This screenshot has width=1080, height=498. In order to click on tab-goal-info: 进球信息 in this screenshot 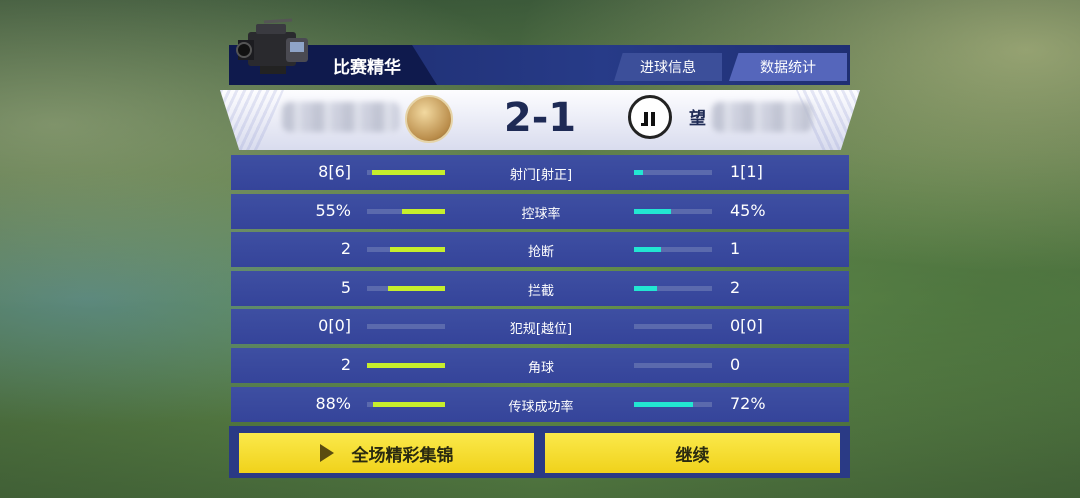, I will do `click(668, 67)`.